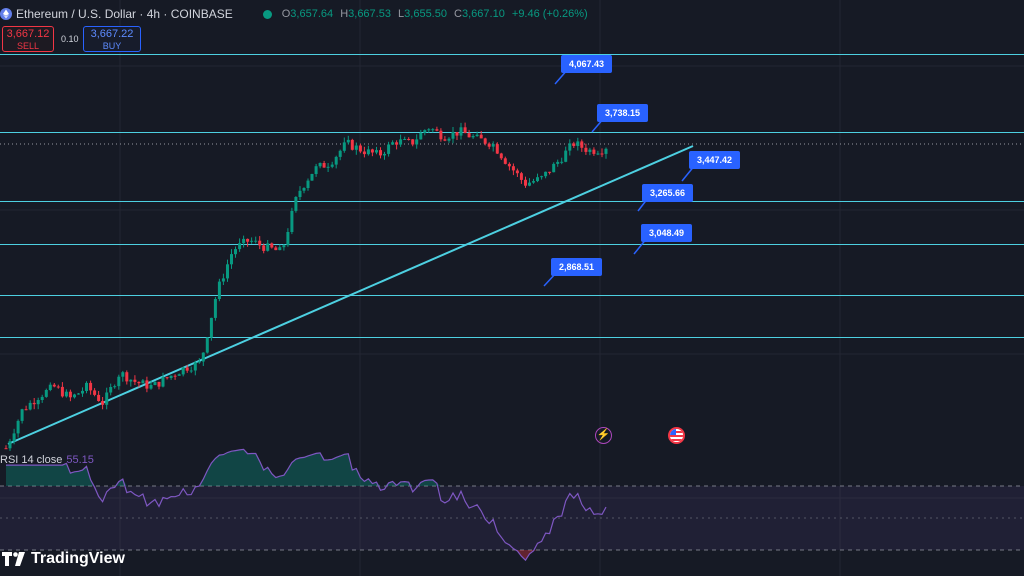  Describe the element at coordinates (603, 435) in the screenshot. I see `lightning-icon: ⚡` at that location.